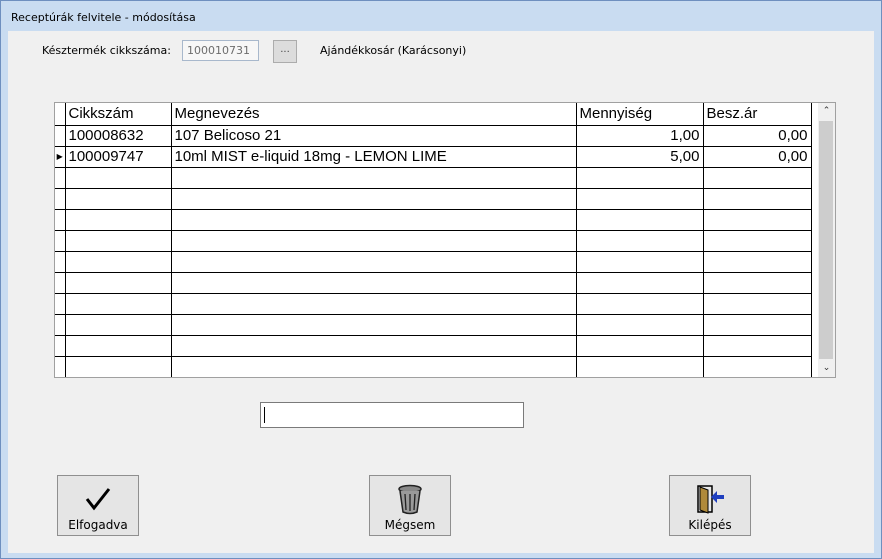  What do you see at coordinates (710, 525) in the screenshot?
I see `exit-label: Kilépés` at bounding box center [710, 525].